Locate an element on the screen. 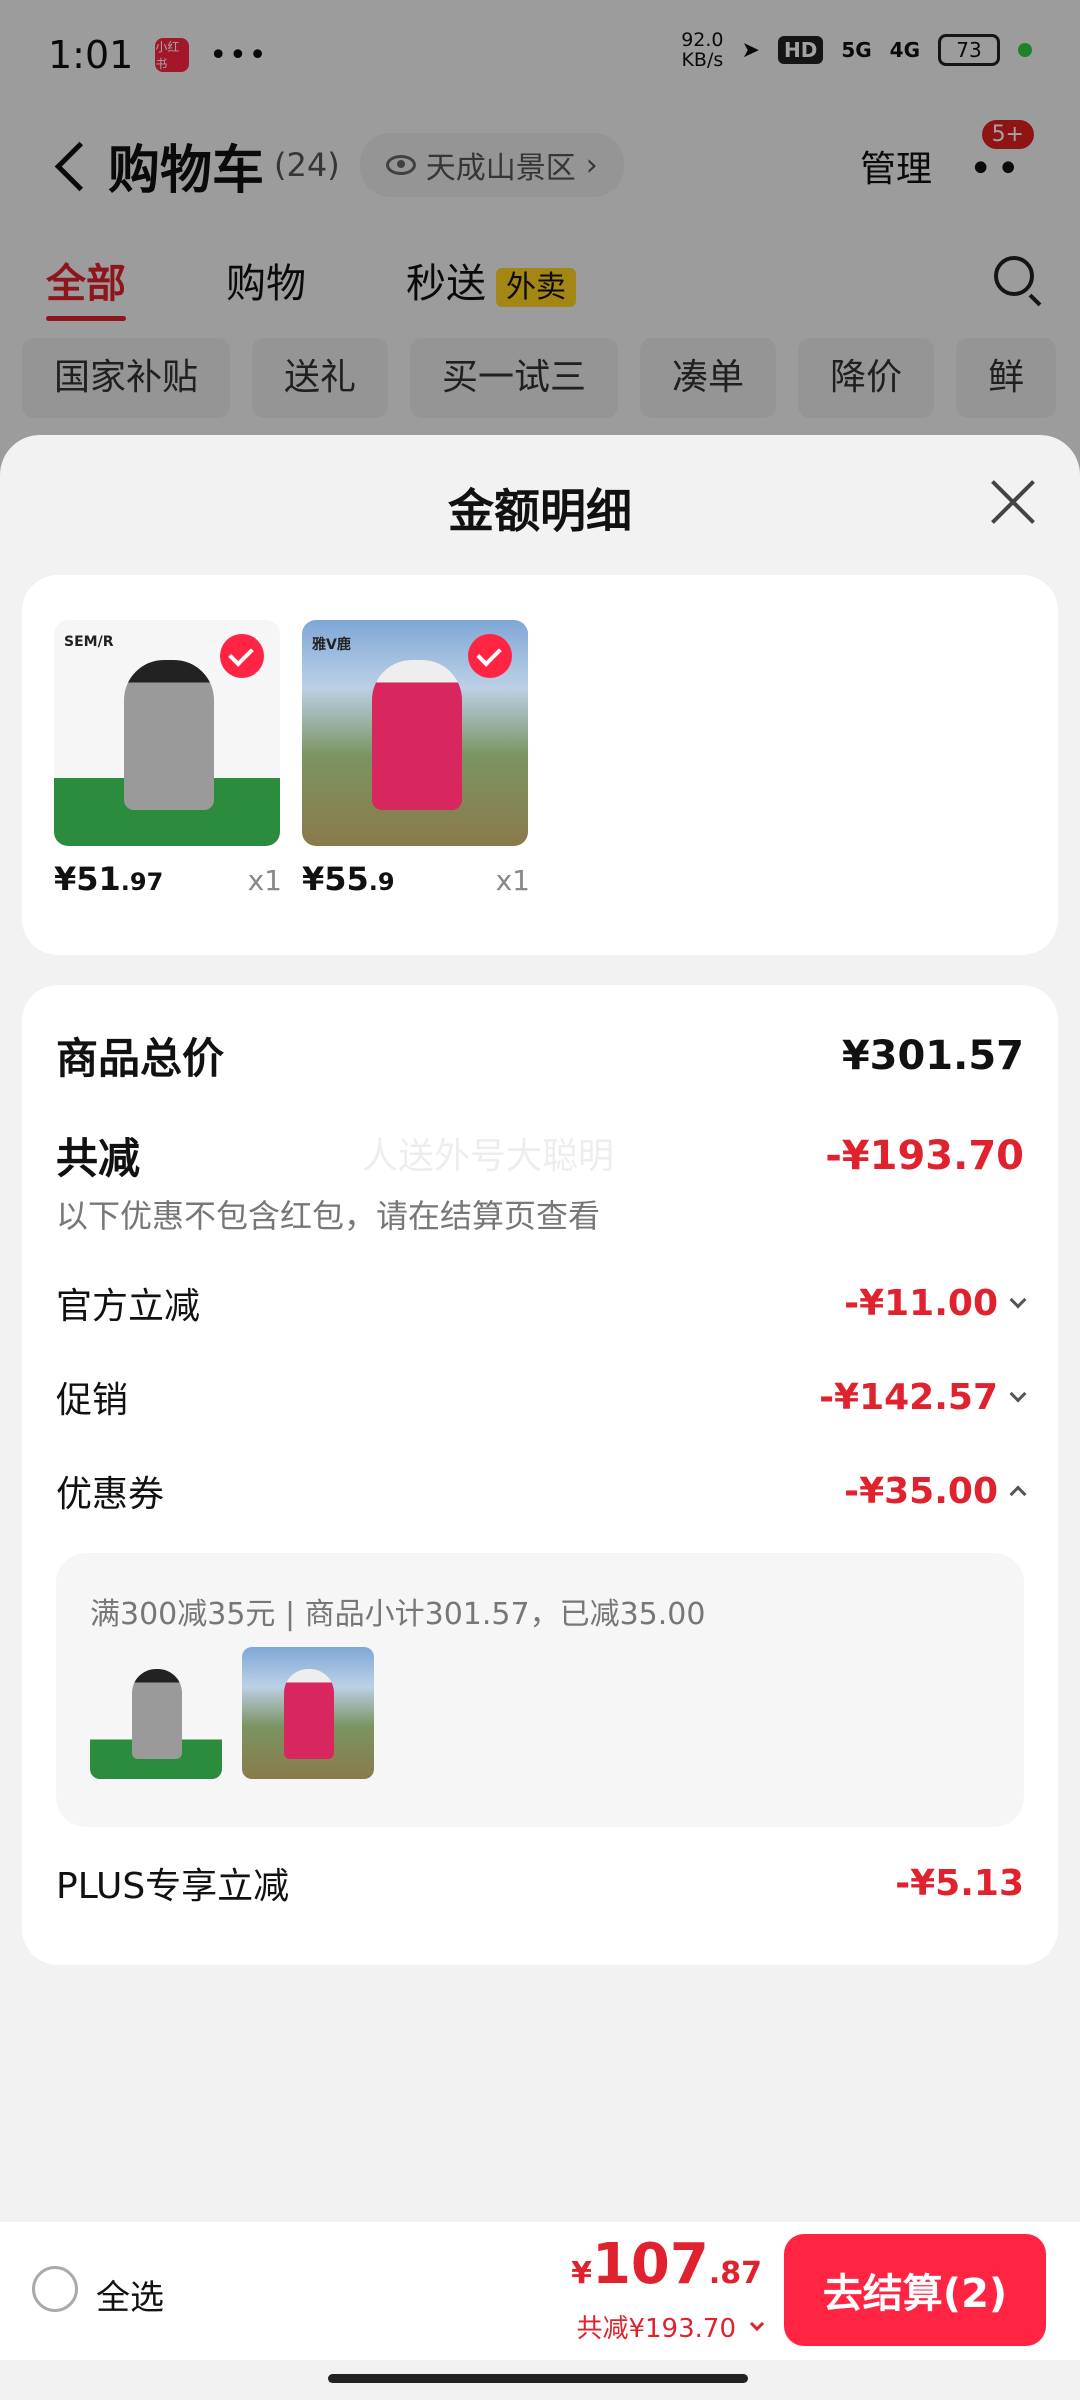 The height and width of the screenshot is (2400, 1080). plus-discount-label: PLUS专享立减 is located at coordinates (173, 1886).